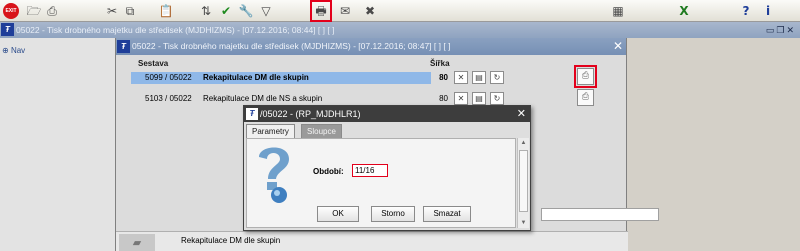  I want to click on check-icon: ✔, so click(226, 11).